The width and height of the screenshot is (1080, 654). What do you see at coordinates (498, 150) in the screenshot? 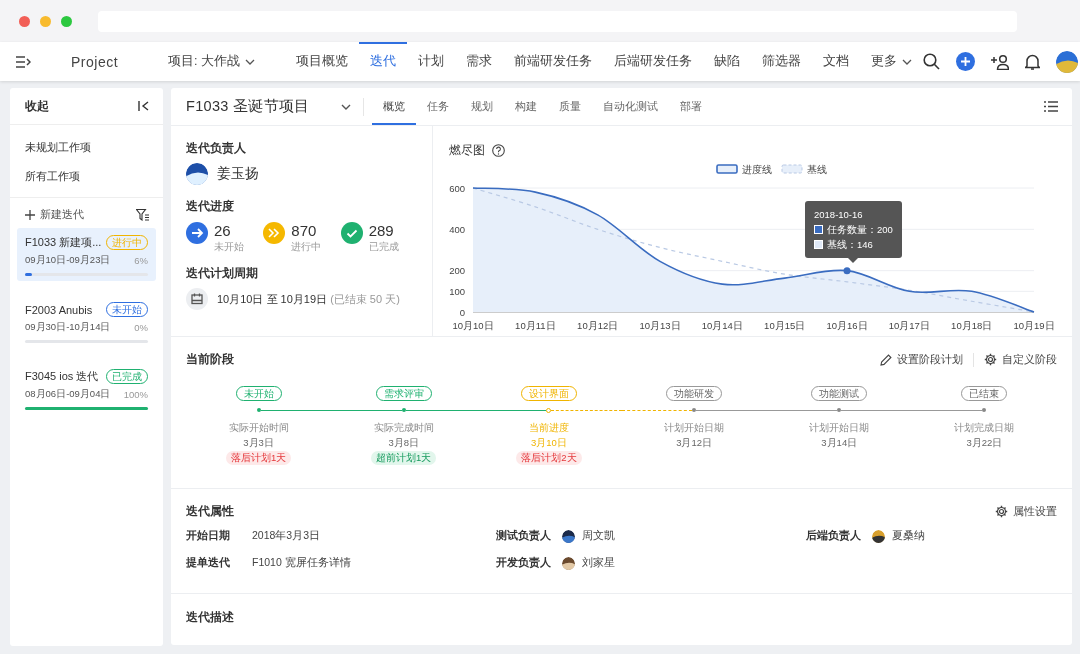
I see `help-icon` at bounding box center [498, 150].